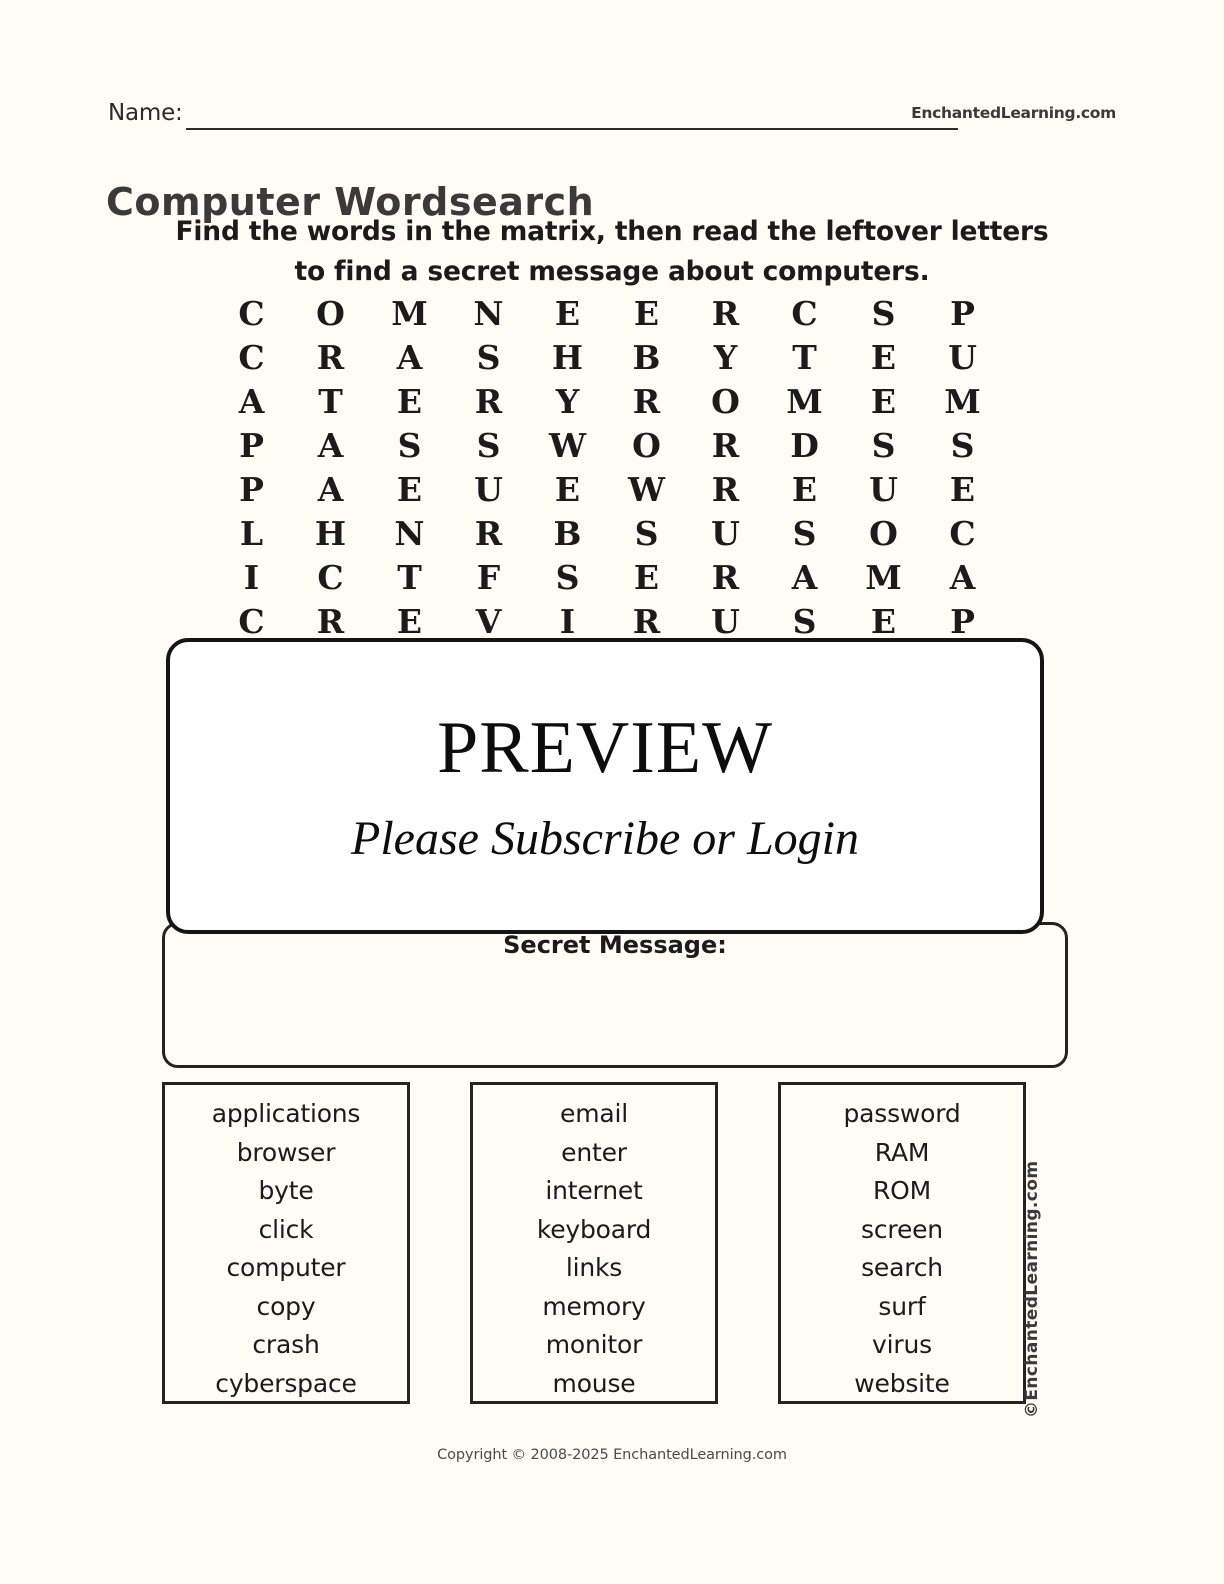 Image resolution: width=1224 pixels, height=1584 pixels. Describe the element at coordinates (902, 1230) in the screenshot. I see `word-list-item: screen` at that location.